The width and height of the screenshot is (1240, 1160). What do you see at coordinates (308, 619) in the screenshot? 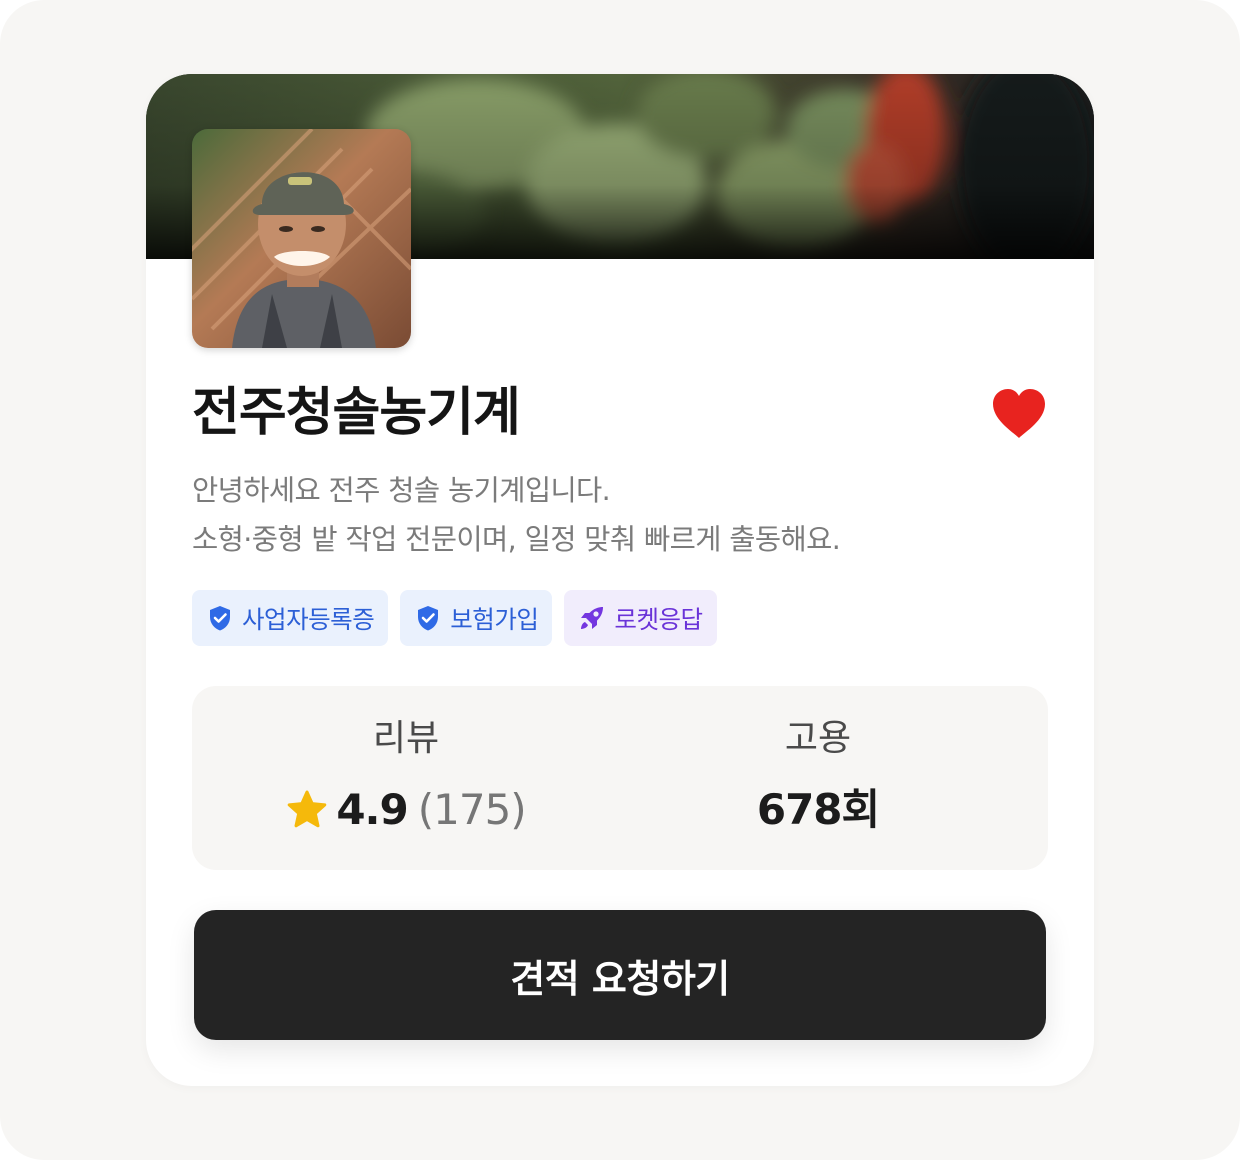
I see `badge-label: 사업자등록증` at bounding box center [308, 619].